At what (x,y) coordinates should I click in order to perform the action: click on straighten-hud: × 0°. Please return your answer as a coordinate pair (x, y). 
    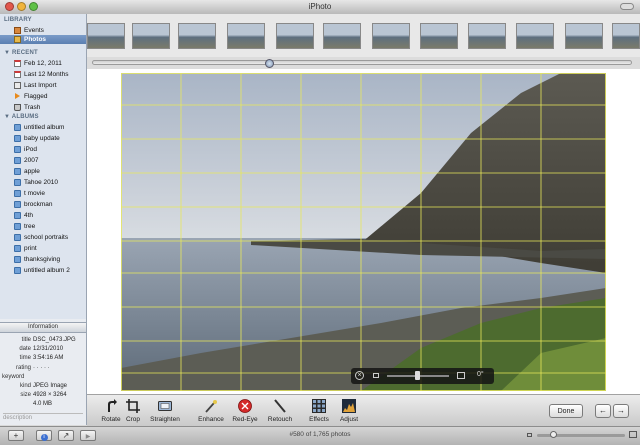
    Looking at the image, I should click on (422, 376).